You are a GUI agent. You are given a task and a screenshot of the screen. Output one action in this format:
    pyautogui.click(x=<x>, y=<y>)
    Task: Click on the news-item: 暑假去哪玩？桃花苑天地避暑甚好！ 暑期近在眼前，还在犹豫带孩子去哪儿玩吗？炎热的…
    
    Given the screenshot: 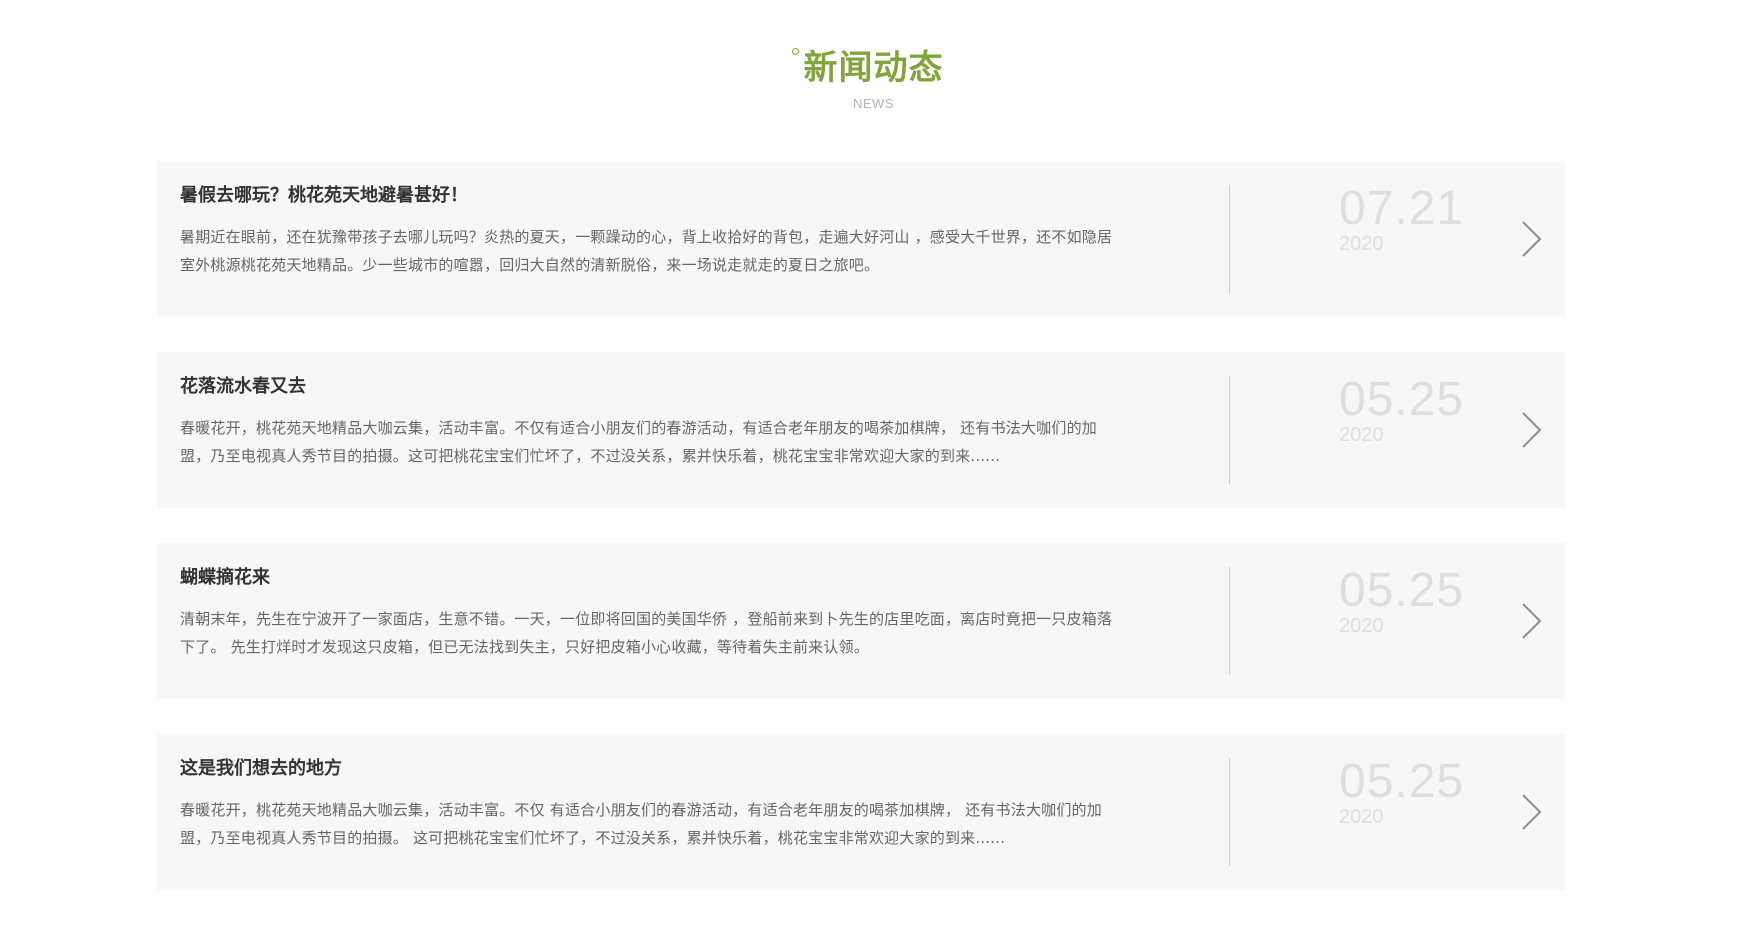 What is the action you would take?
    pyautogui.click(x=861, y=239)
    